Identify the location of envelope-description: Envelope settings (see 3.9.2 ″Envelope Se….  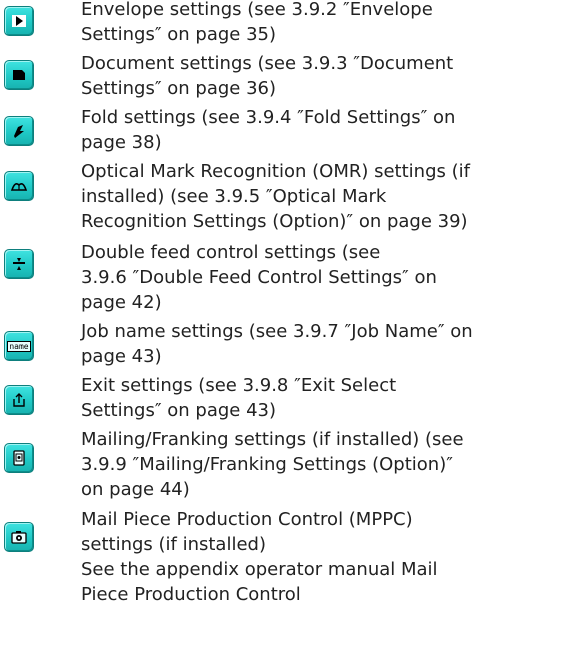
(257, 22).